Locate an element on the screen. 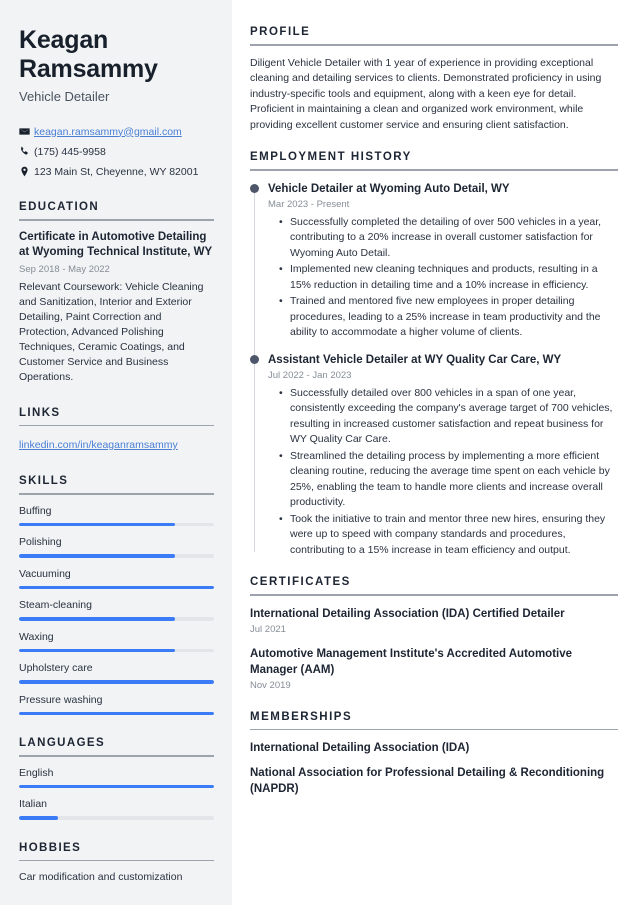 This screenshot has height=905, width=640. skill-row: Steam-cleaning is located at coordinates (116, 609).